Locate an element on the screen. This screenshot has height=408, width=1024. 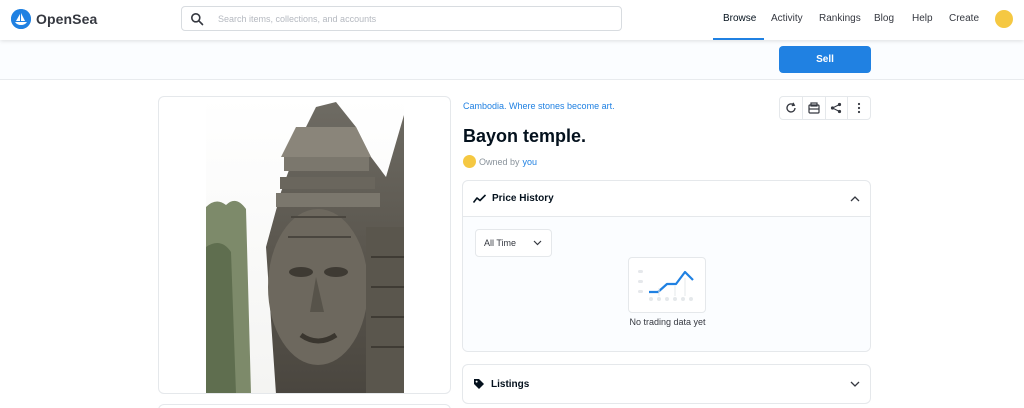
owner-info: Owned by you is located at coordinates (500, 161).